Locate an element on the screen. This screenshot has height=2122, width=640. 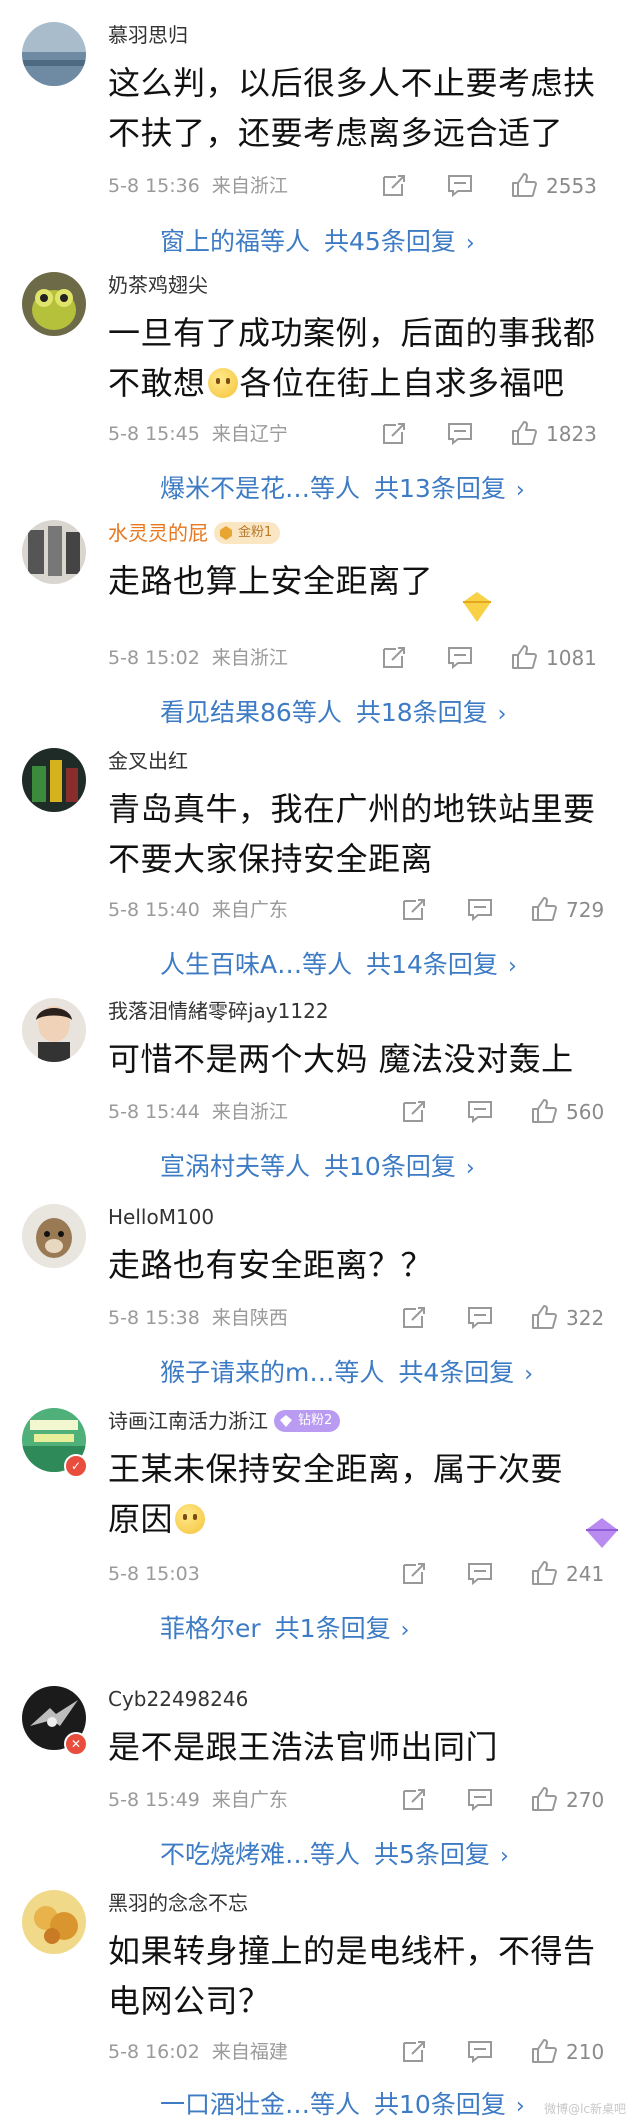
username: 我落泪情緒零碎jay1122 is located at coordinates (218, 1011).